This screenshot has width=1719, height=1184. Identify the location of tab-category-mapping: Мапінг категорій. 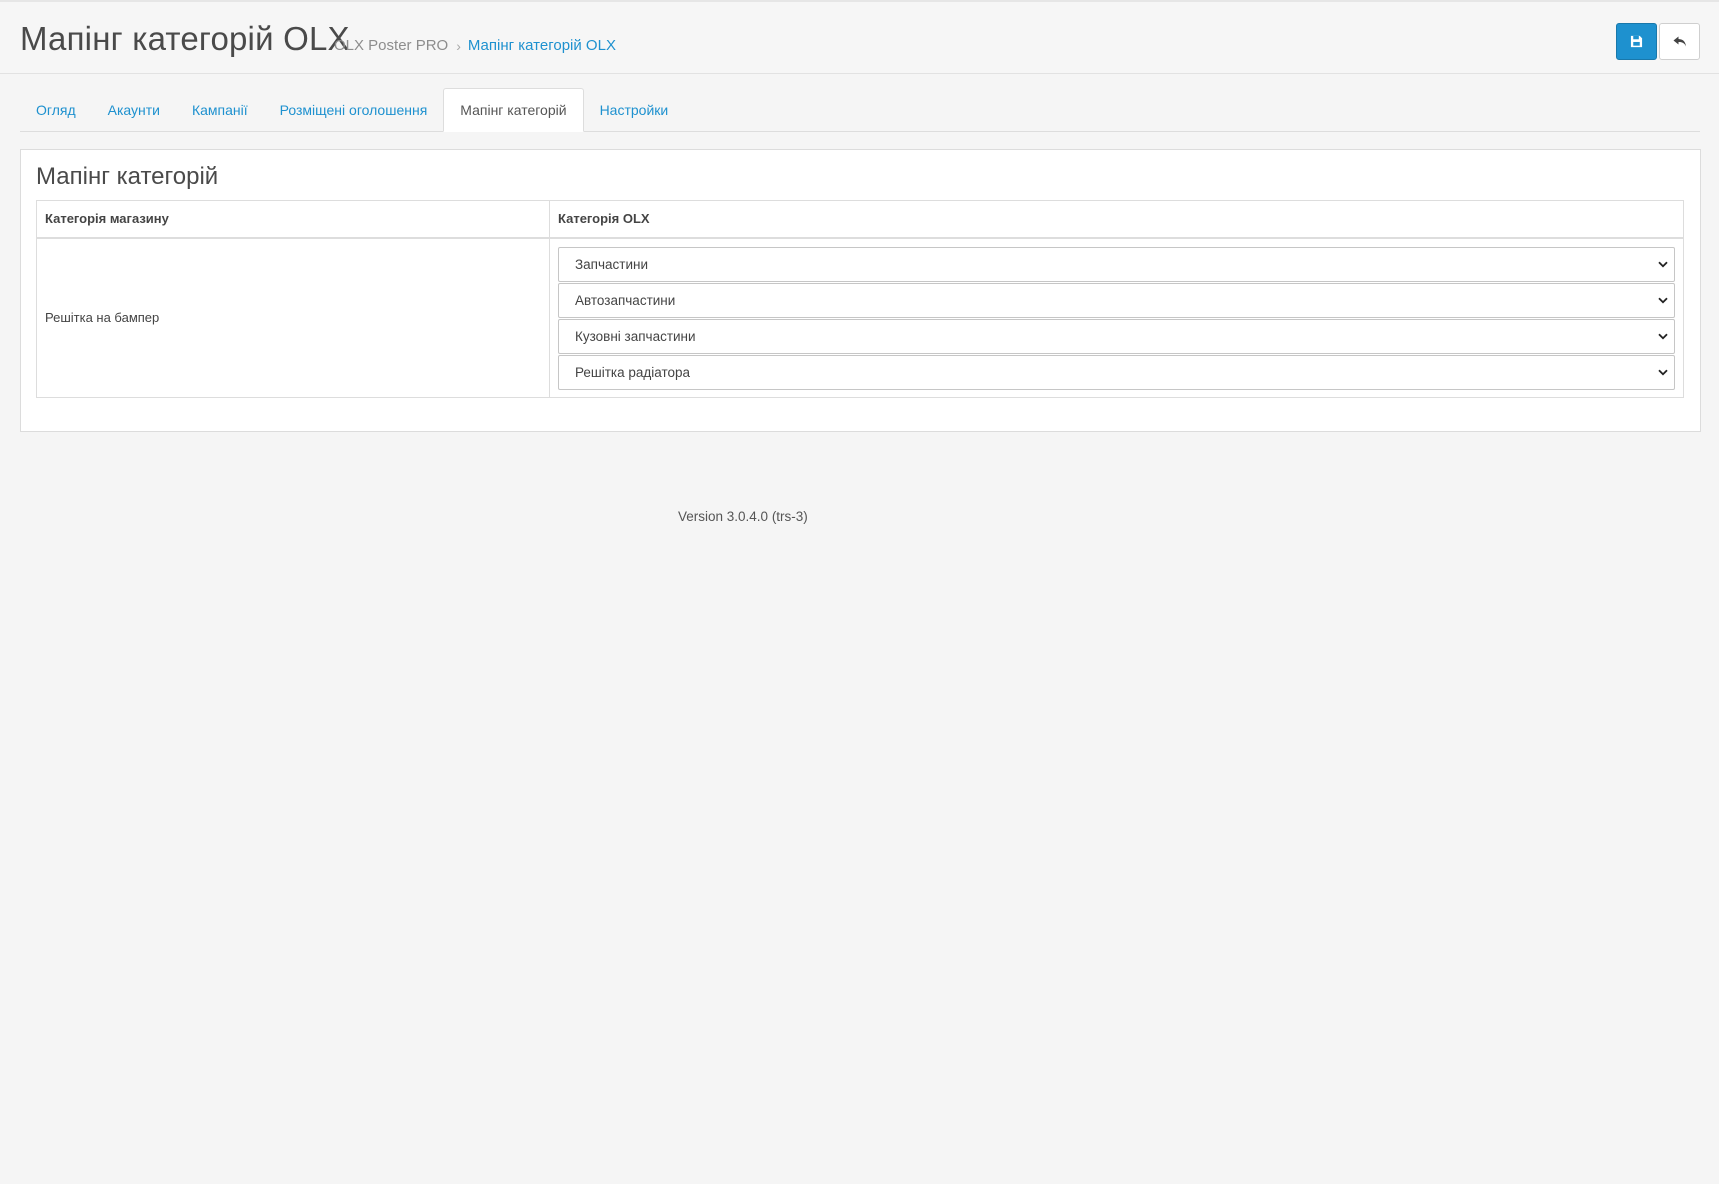
(513, 110).